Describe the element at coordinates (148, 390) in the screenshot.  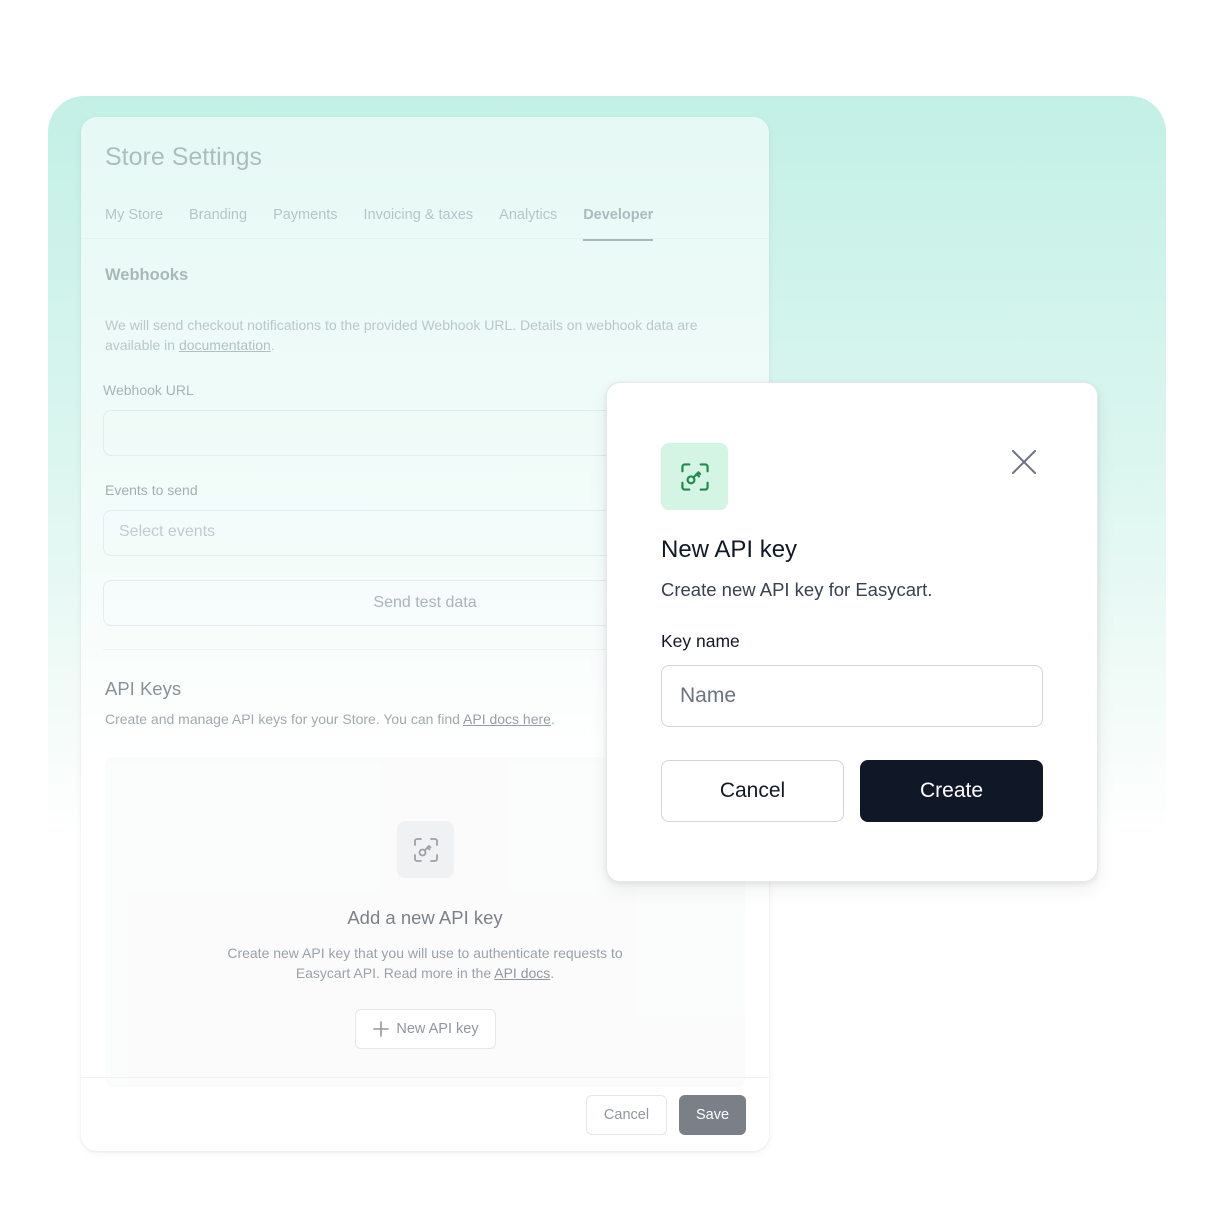
I see `webhook-url-label: Webhook URL` at that location.